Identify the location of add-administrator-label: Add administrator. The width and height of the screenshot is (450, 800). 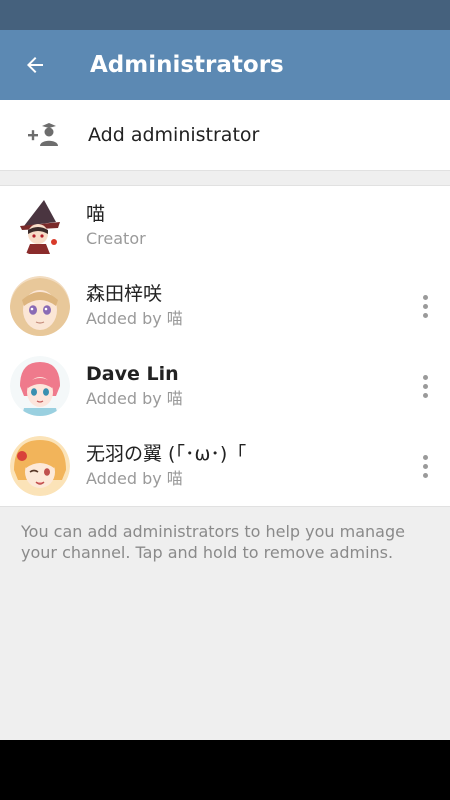
(174, 135).